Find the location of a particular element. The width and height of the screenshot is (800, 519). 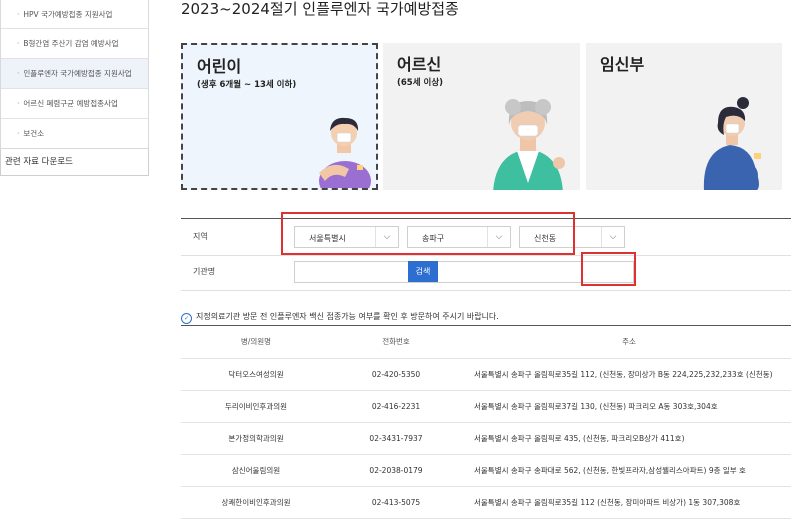

cell-phone: 02-2038-0179 is located at coordinates (396, 470).